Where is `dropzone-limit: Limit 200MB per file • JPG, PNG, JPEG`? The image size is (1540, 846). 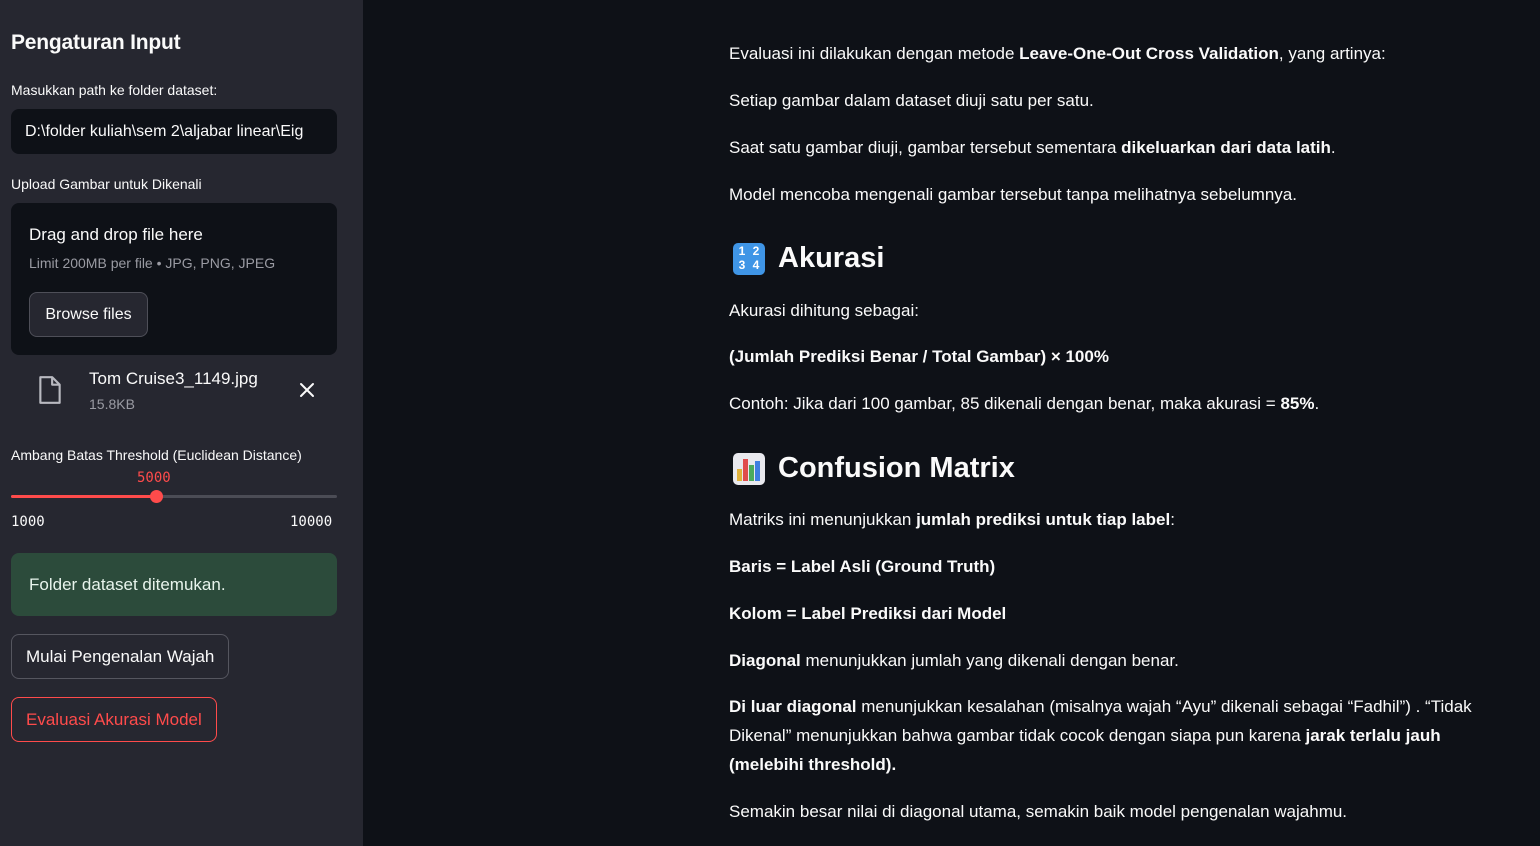 dropzone-limit: Limit 200MB per file • JPG, PNG, JPEG is located at coordinates (152, 263).